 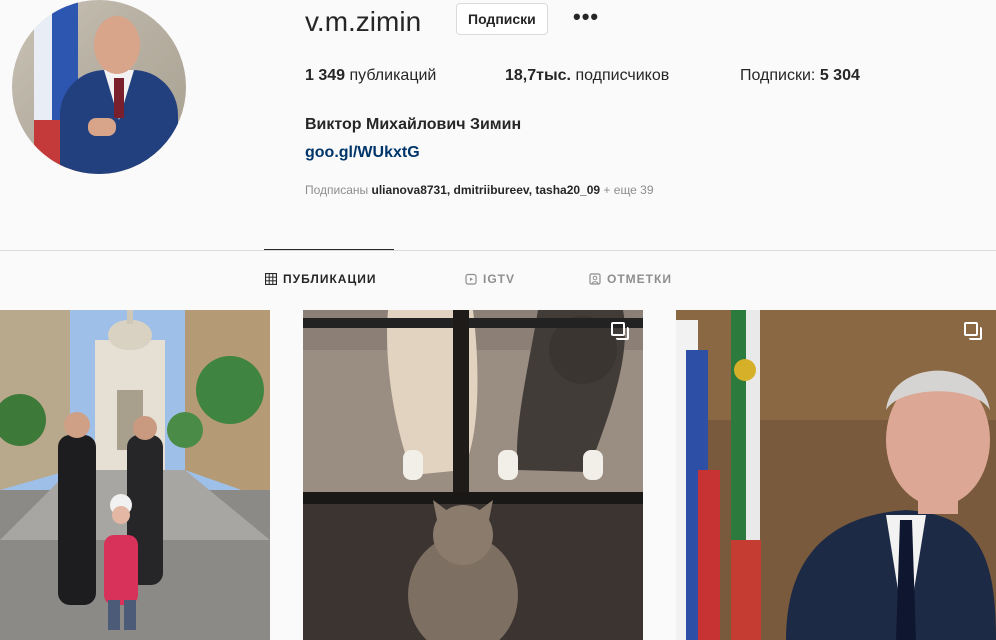 I want to click on following-count: 5 304, so click(x=839, y=75).